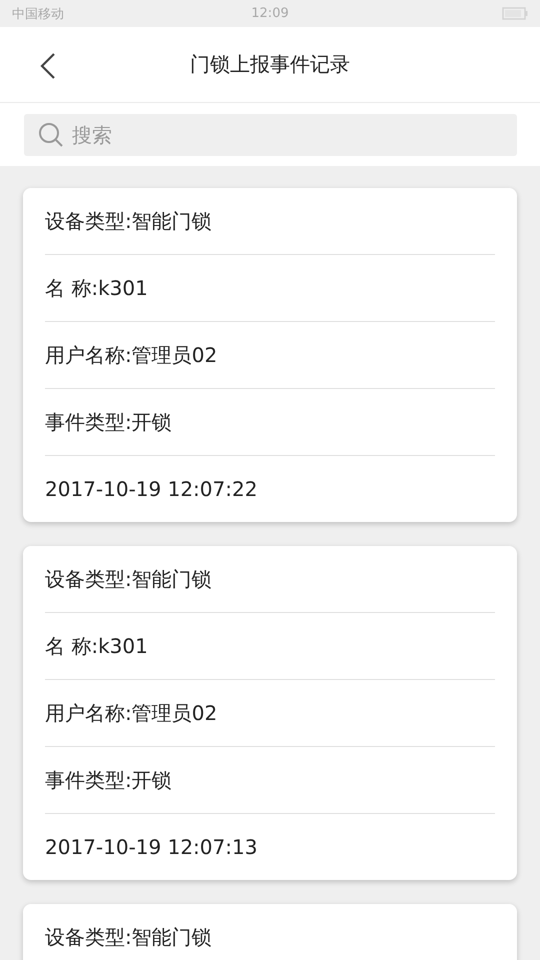 The image size is (540, 960). I want to click on record-field: 2017-10-19 12:07:13, so click(151, 847).